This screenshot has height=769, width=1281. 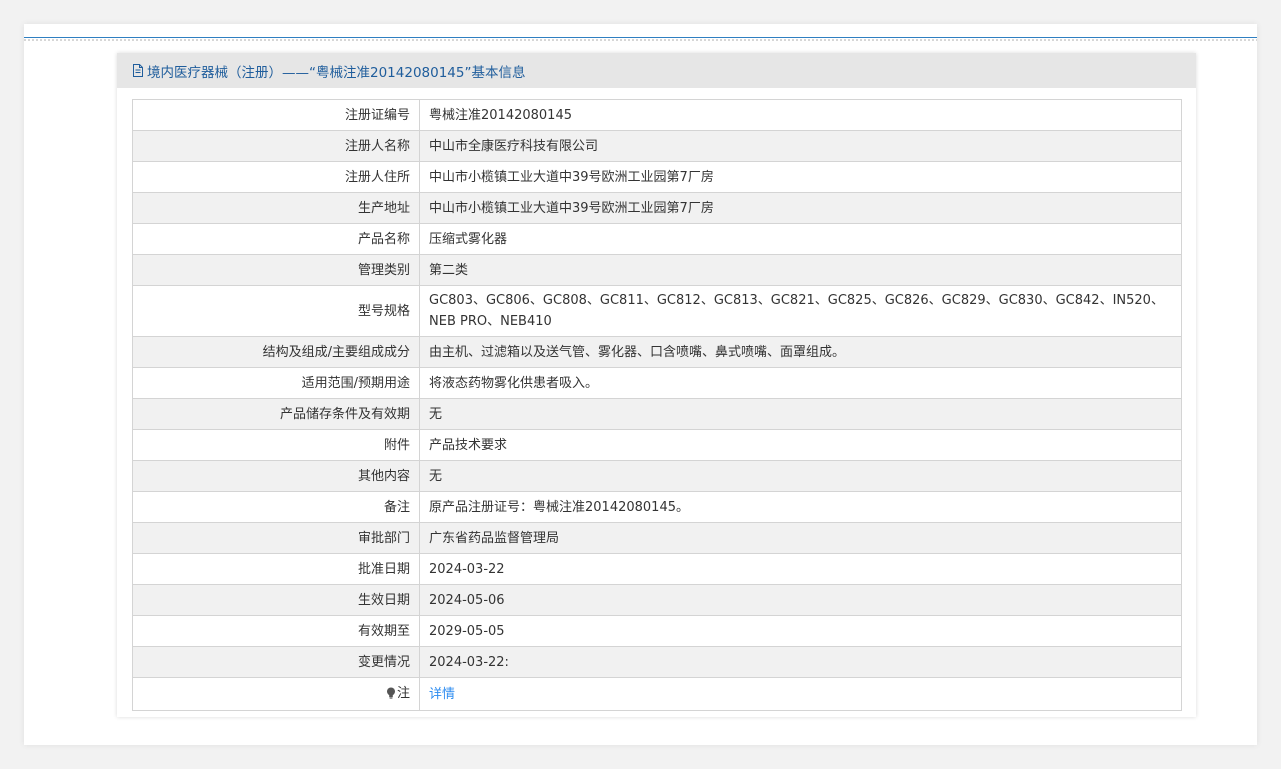 What do you see at coordinates (276, 662) in the screenshot?
I see `row-label: 变更情况` at bounding box center [276, 662].